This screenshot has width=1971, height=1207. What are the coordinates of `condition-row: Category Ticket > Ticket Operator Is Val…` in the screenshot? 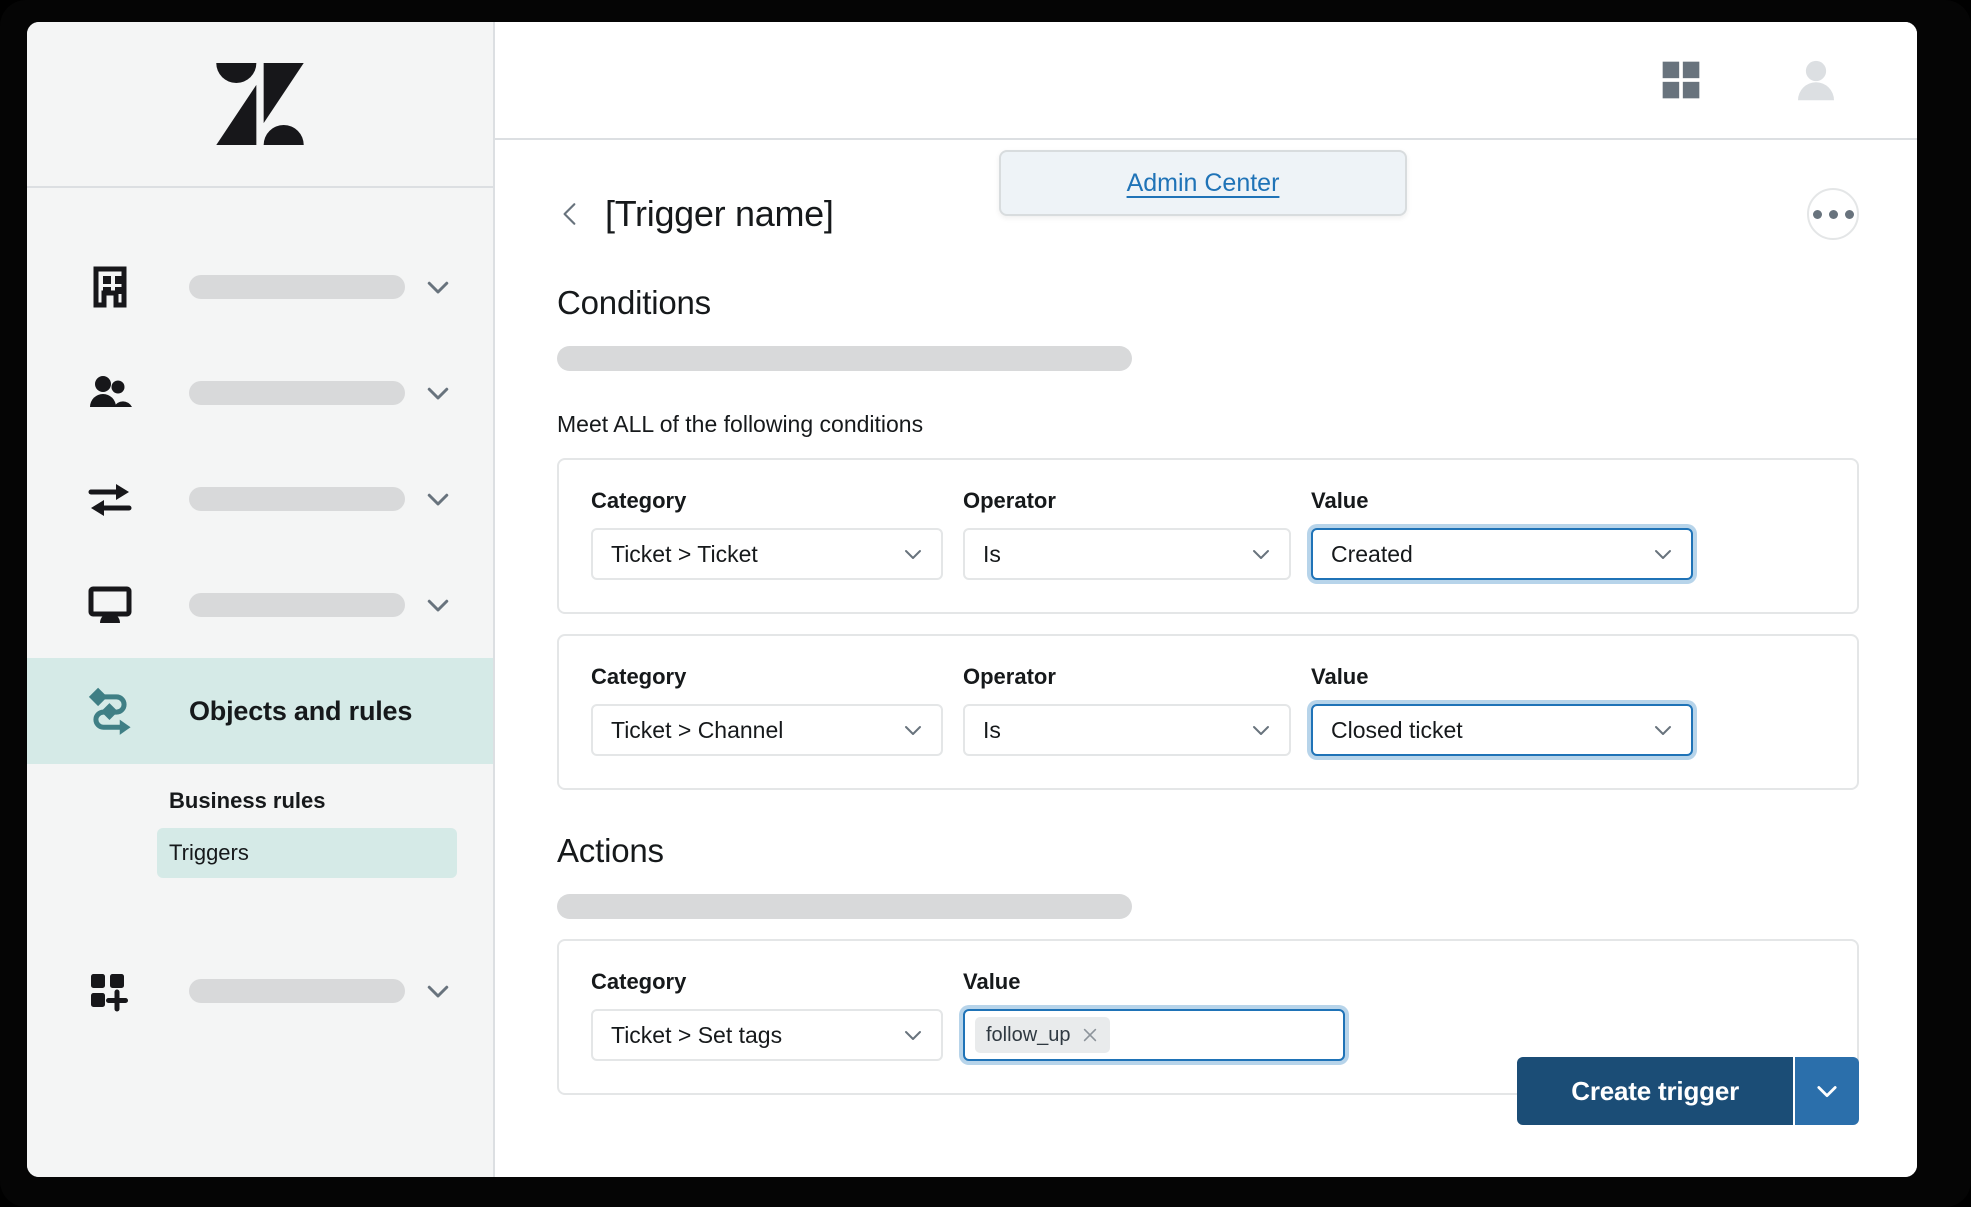 It's located at (1208, 536).